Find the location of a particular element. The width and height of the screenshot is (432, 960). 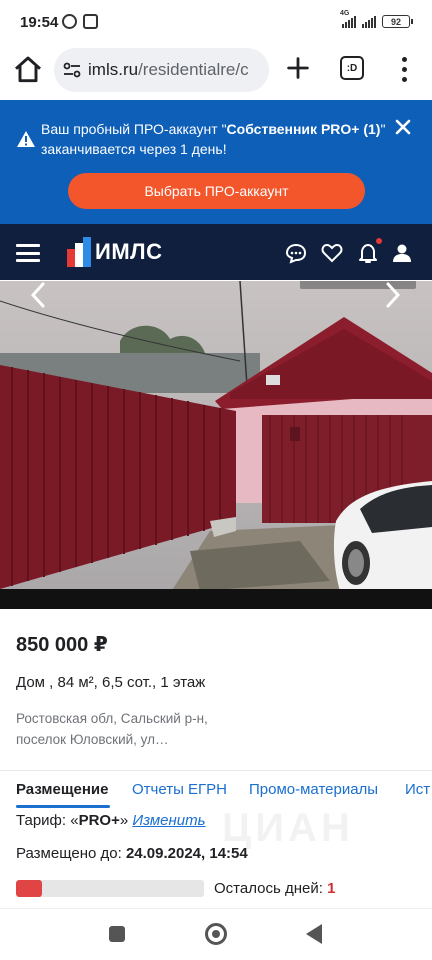

plus-icon is located at coordinates (298, 68).